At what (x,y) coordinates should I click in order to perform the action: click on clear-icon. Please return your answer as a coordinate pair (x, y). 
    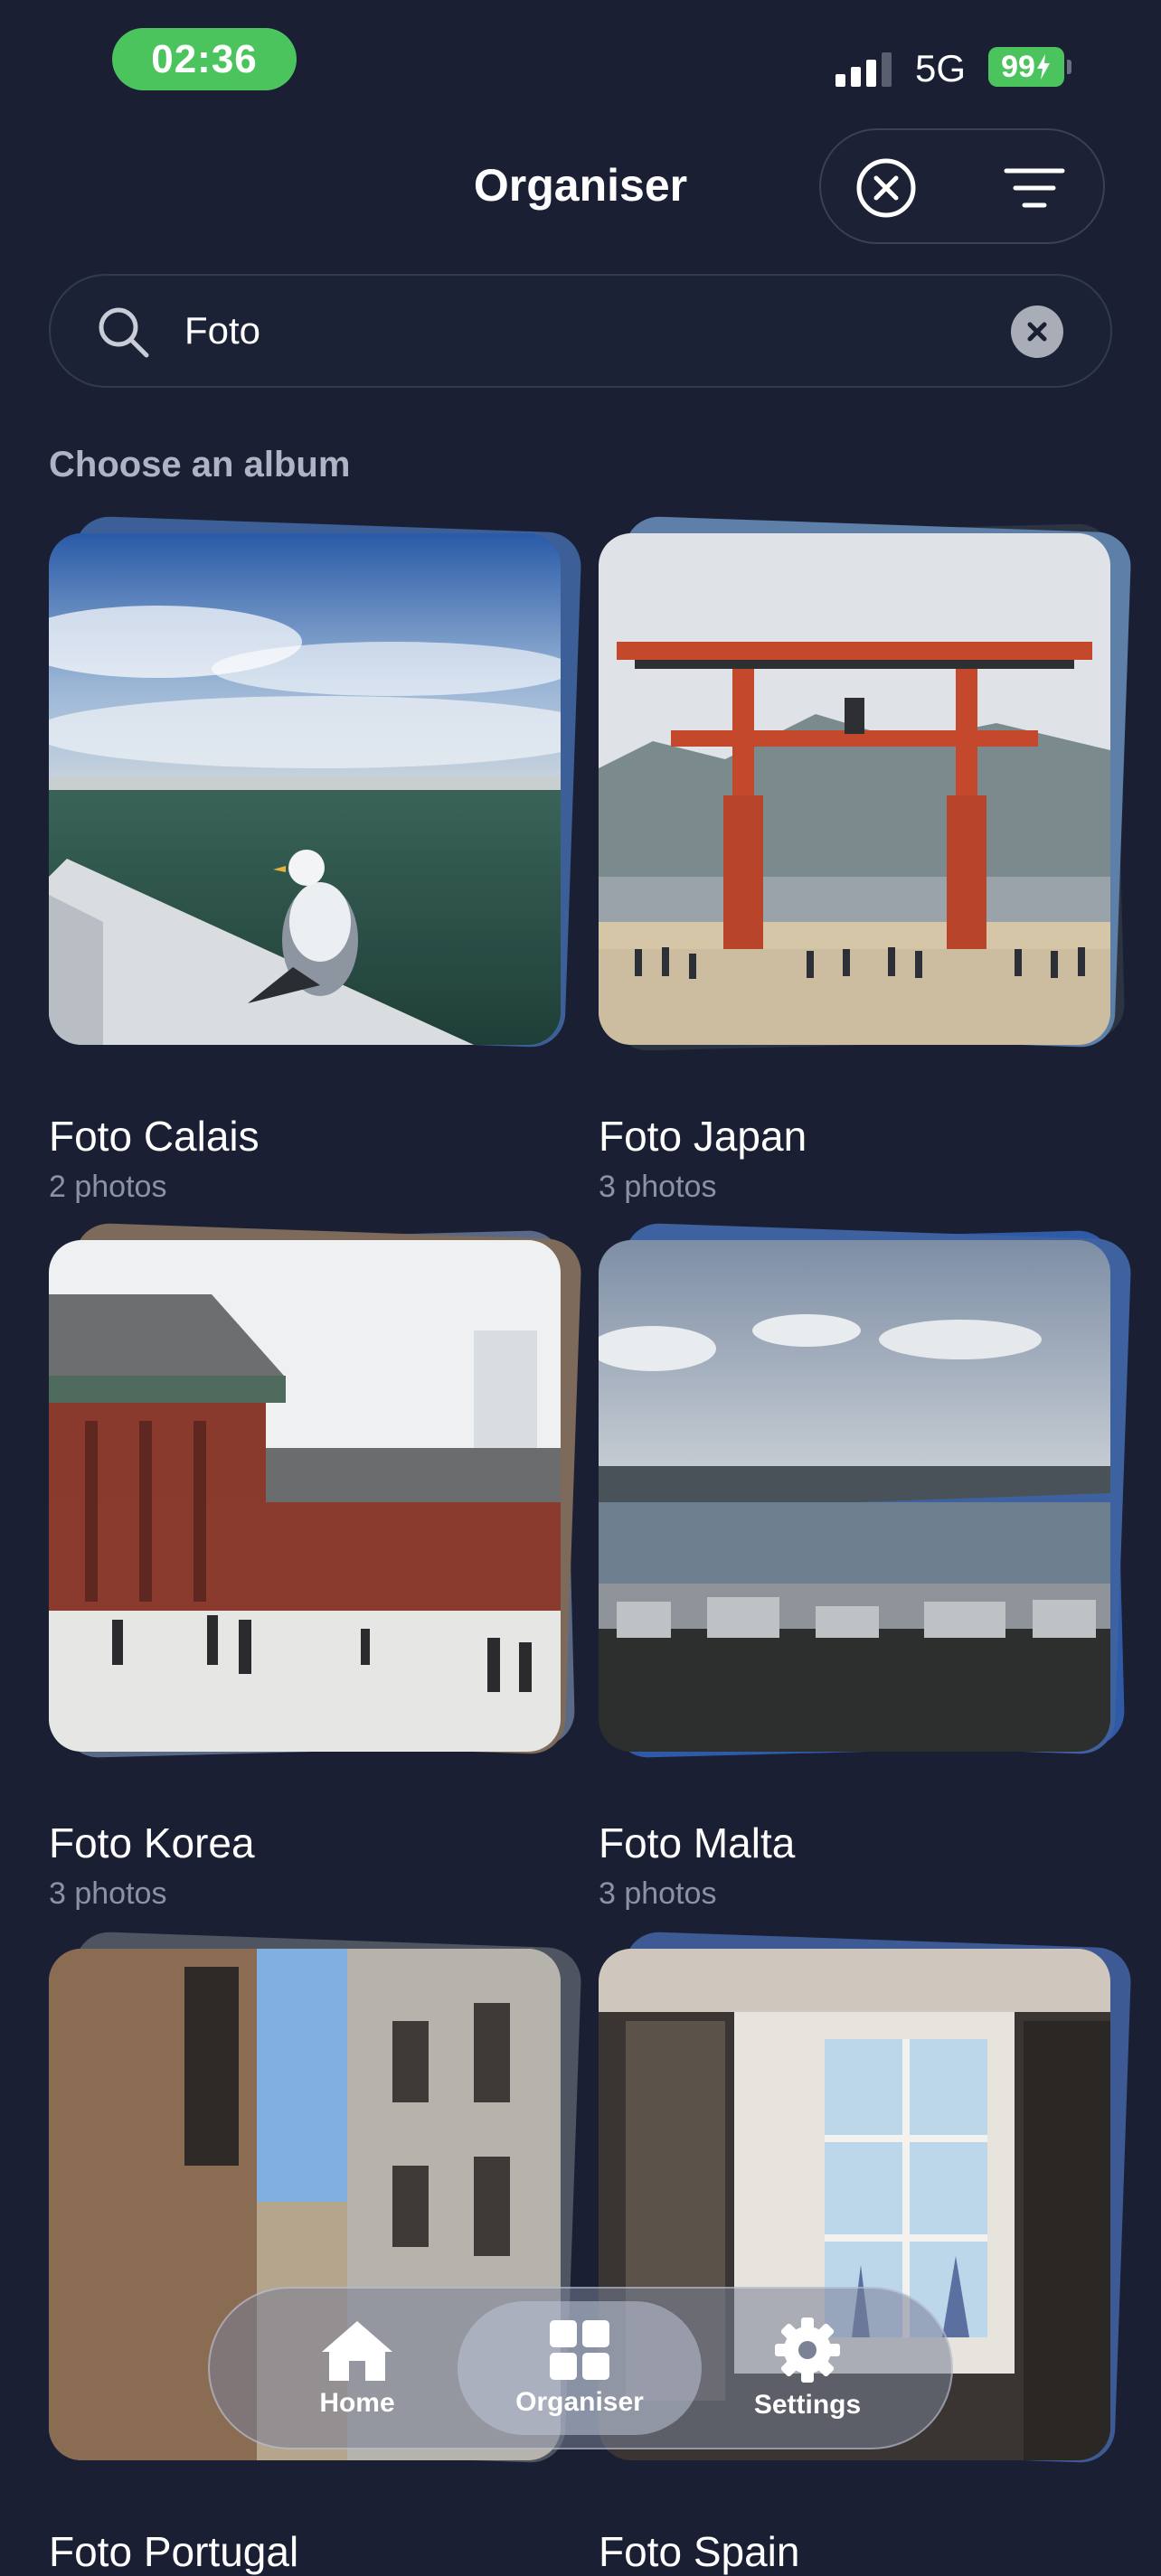
    Looking at the image, I should click on (1037, 332).